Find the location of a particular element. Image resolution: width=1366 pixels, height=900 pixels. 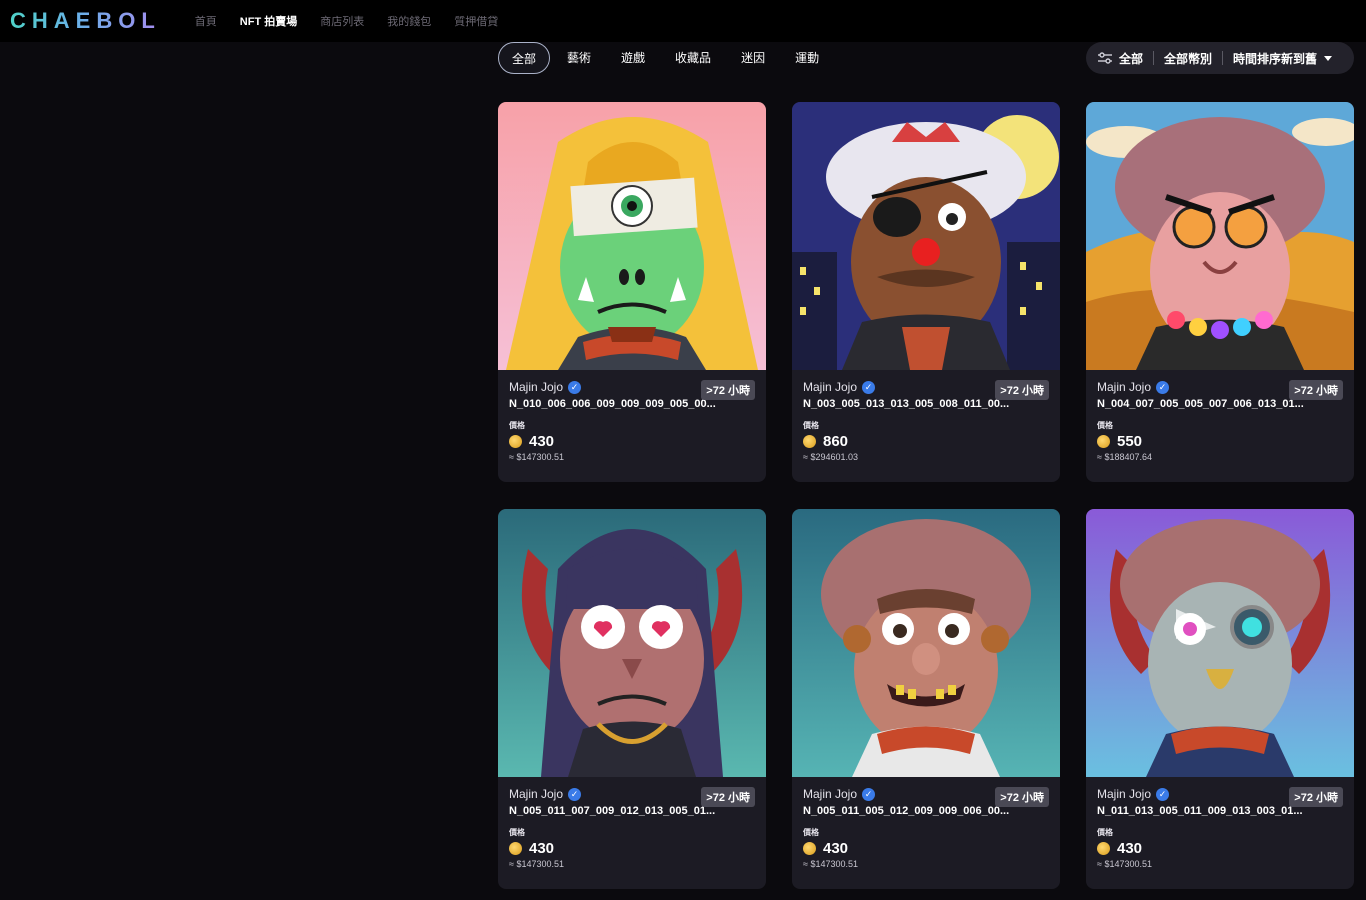

chaebol-logo: CHAEBOL is located at coordinates (85, 21).